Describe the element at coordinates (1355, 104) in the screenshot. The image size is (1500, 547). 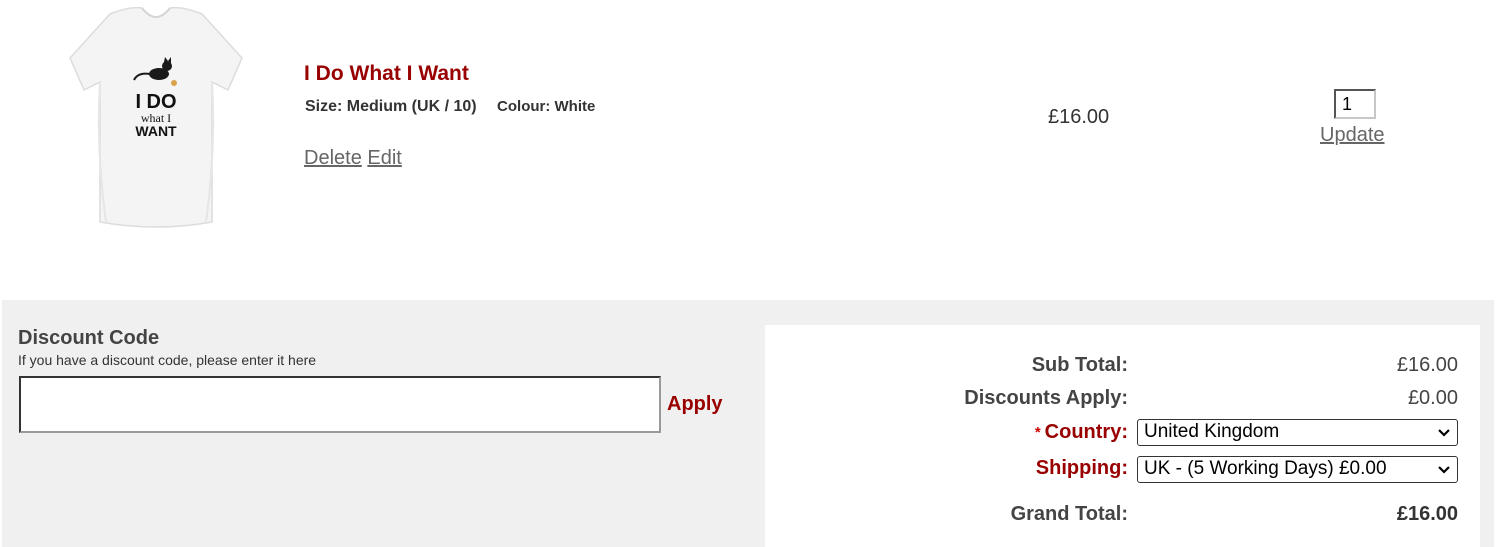
I see `quantity-input` at that location.